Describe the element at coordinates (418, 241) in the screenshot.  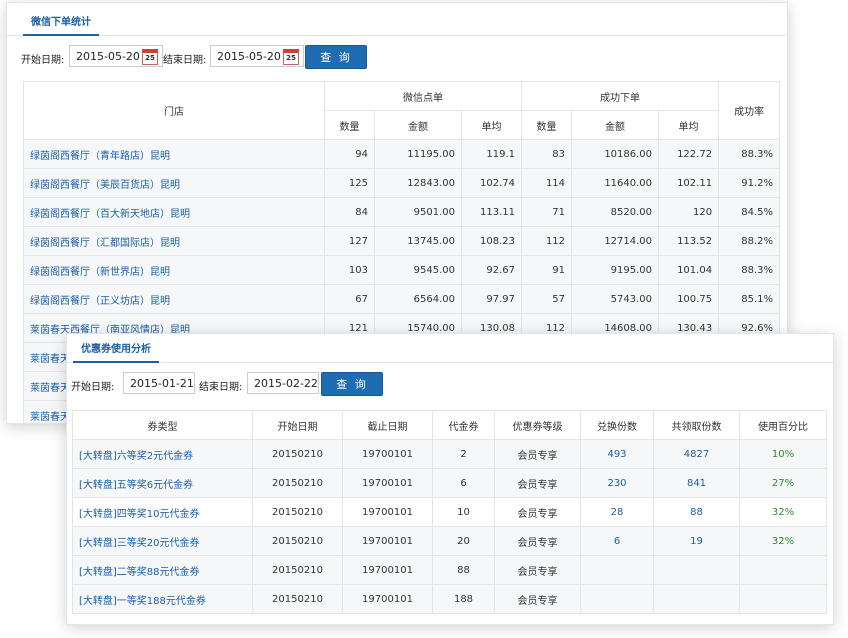
I see `order-amount: 13745.00` at that location.